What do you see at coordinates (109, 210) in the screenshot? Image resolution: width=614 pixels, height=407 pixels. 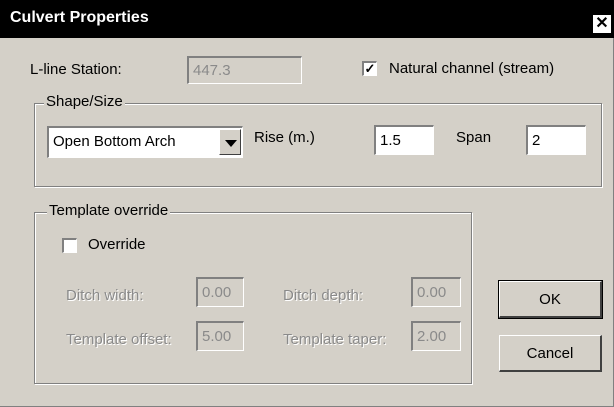 I see `template-override-title: Template override` at bounding box center [109, 210].